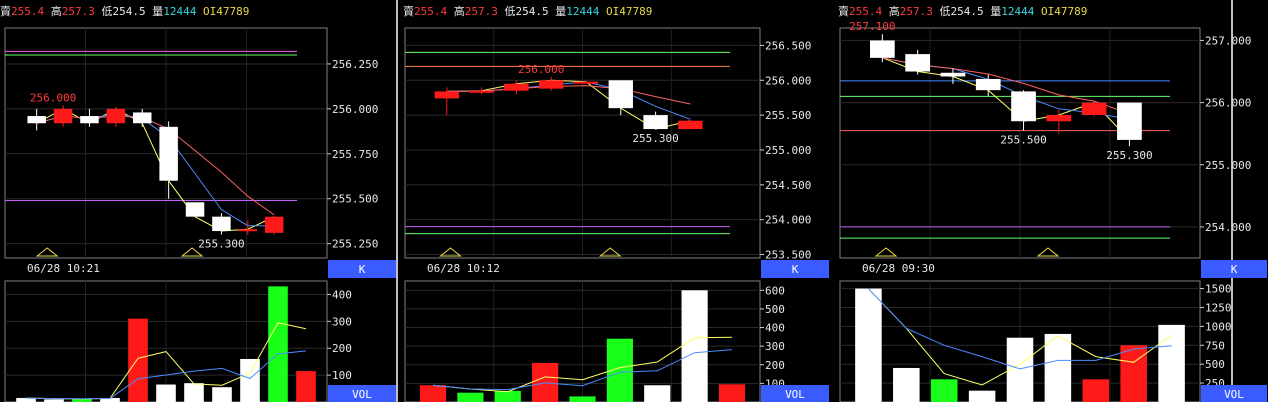 Image resolution: width=1268 pixels, height=402 pixels. What do you see at coordinates (1228, 40) in the screenshot?
I see `panel-3-price-tick: 257.000` at bounding box center [1228, 40].